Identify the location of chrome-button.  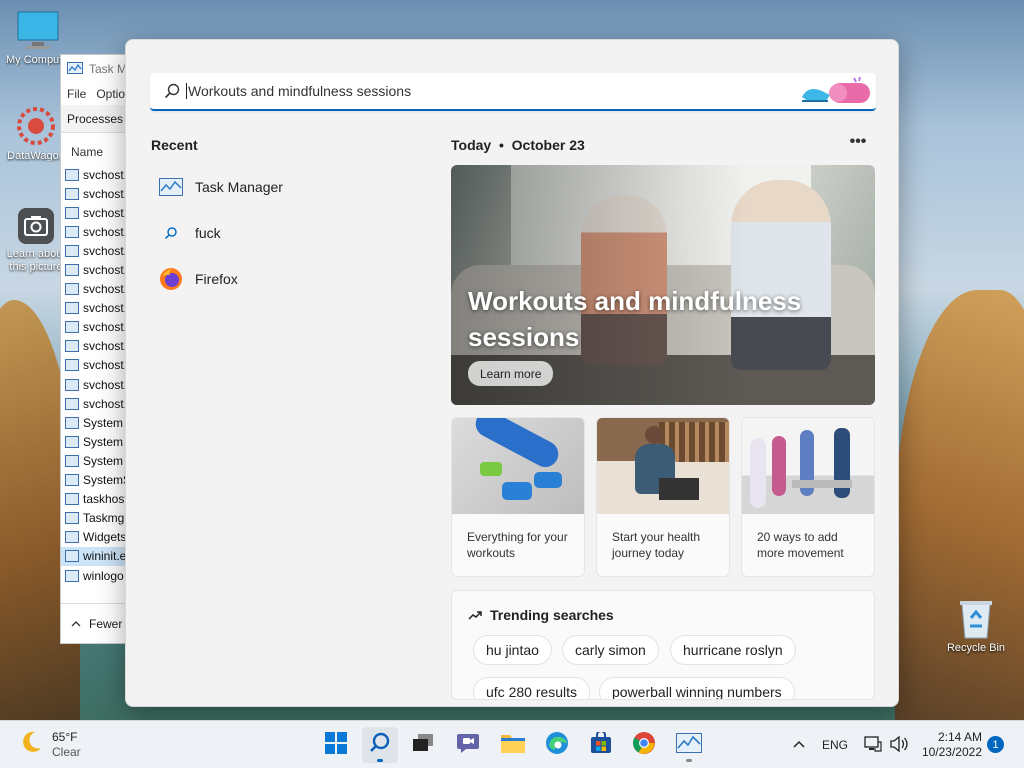
(644, 745).